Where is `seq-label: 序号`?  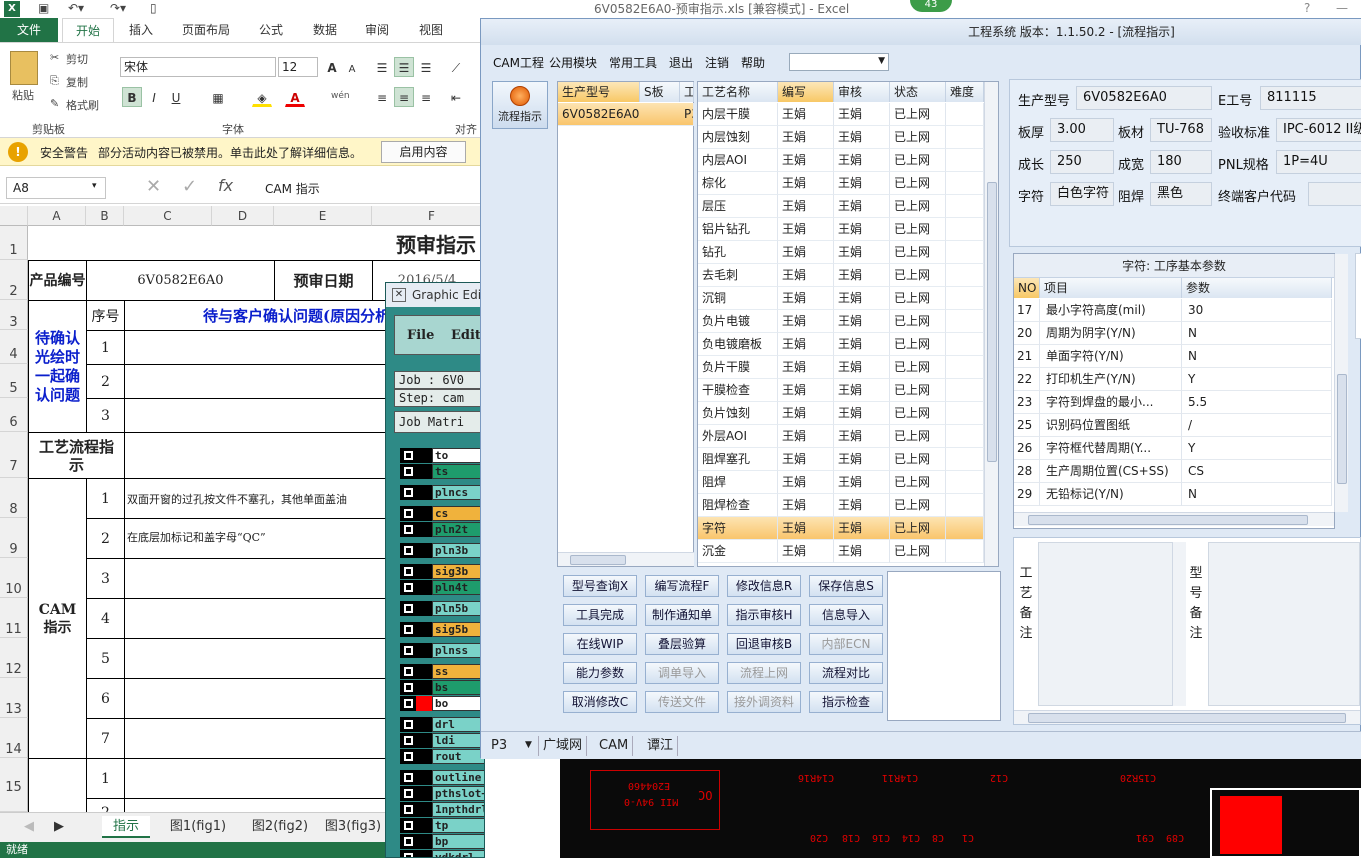 seq-label: 序号 is located at coordinates (105, 315).